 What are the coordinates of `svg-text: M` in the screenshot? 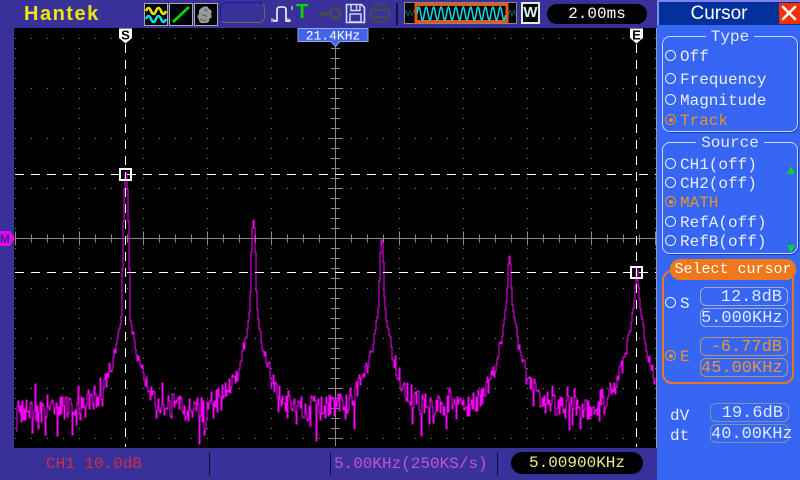 It's located at (5, 239).